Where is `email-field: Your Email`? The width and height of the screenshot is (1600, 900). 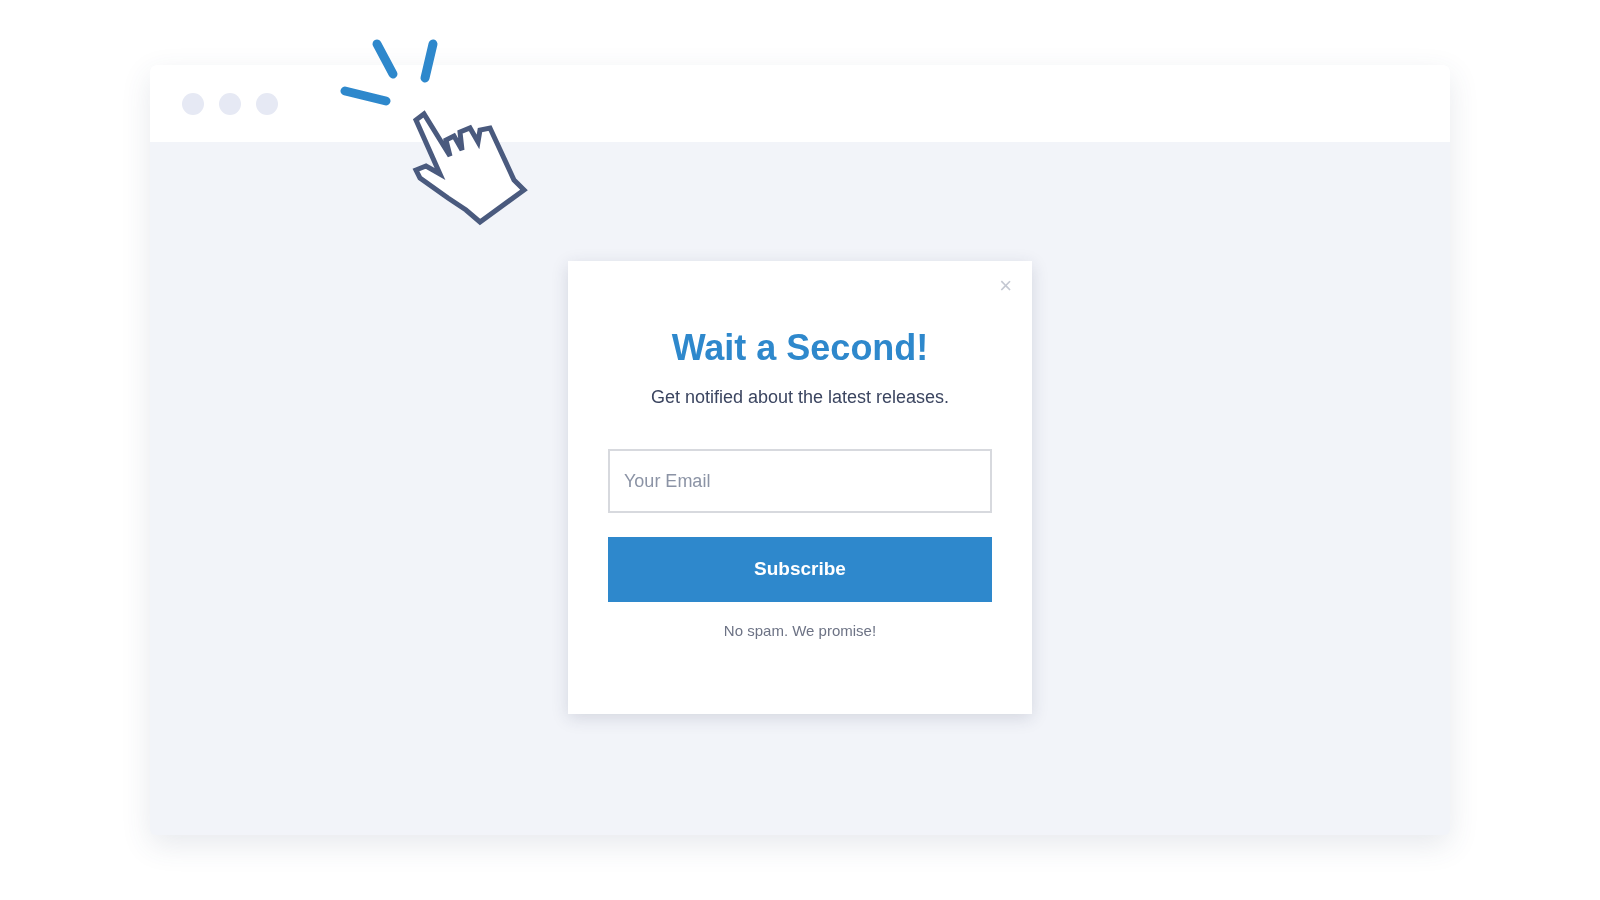
email-field: Your Email is located at coordinates (800, 481).